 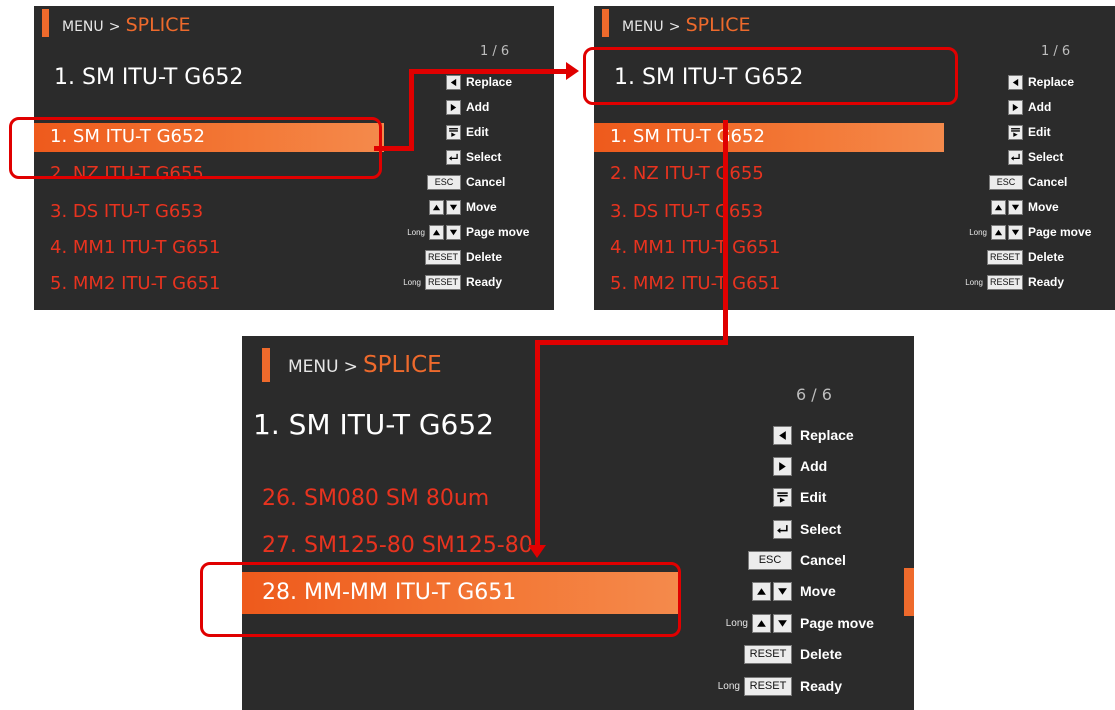 What do you see at coordinates (195, 148) in the screenshot?
I see `highlight-box-selected-item` at bounding box center [195, 148].